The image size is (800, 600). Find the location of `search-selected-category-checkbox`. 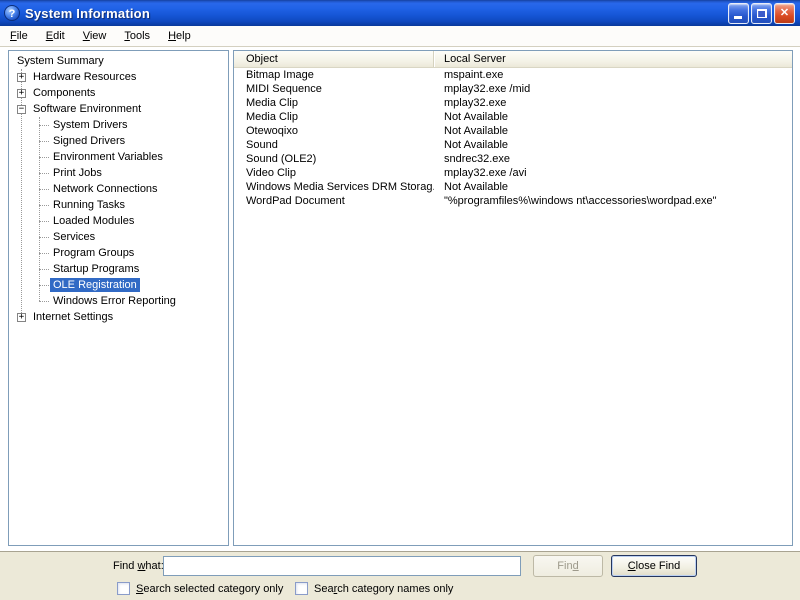

search-selected-category-checkbox is located at coordinates (123, 588).